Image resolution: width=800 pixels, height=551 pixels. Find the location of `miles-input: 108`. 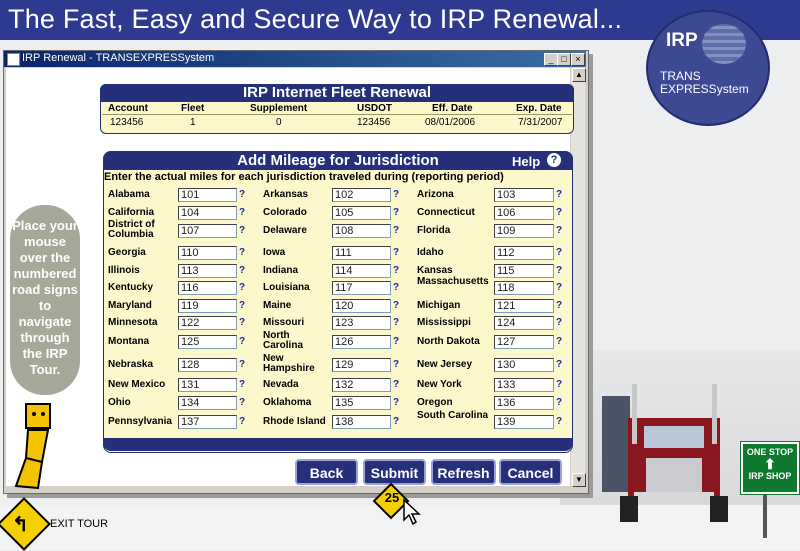

miles-input: 108 is located at coordinates (361, 231).